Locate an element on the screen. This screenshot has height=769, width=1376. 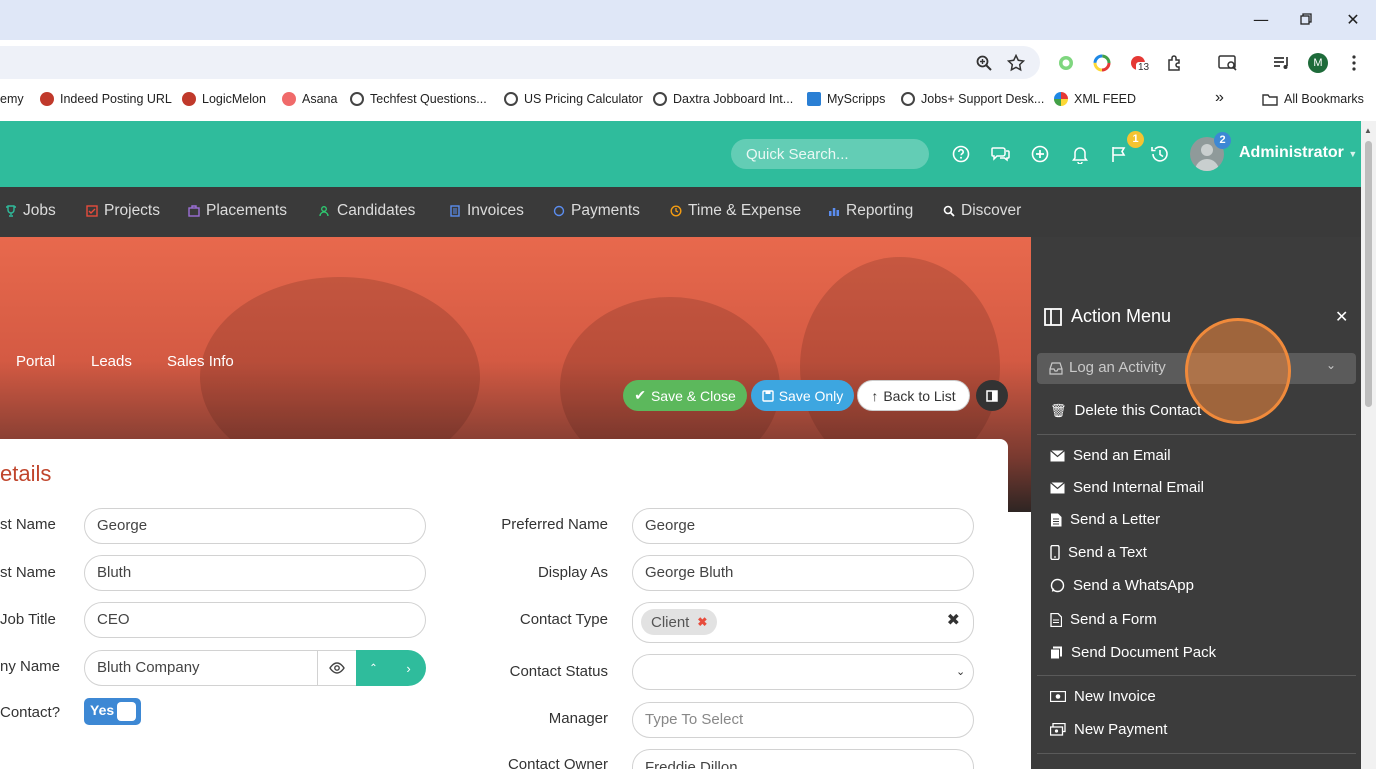
extension-green-icon is located at coordinates (1066, 63).